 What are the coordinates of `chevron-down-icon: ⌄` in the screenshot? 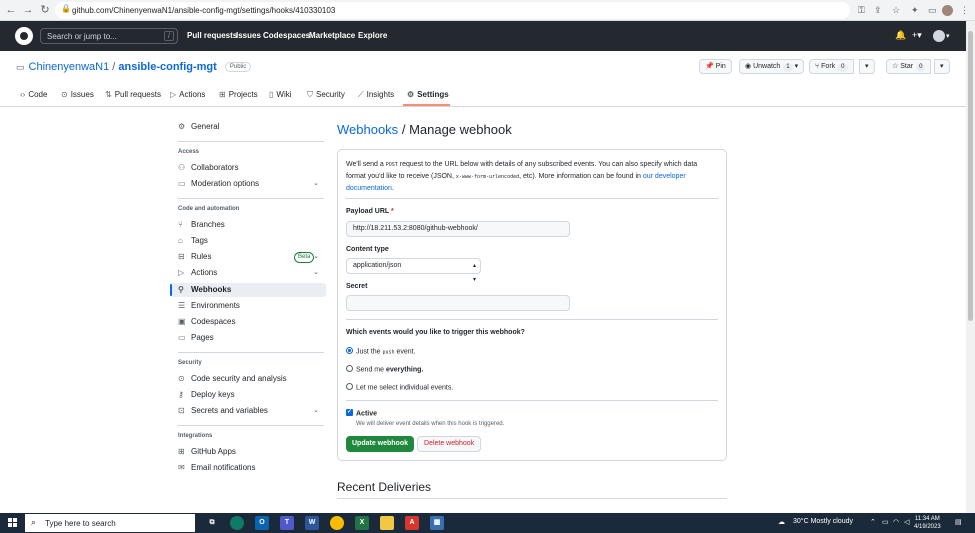 It's located at (316, 272).